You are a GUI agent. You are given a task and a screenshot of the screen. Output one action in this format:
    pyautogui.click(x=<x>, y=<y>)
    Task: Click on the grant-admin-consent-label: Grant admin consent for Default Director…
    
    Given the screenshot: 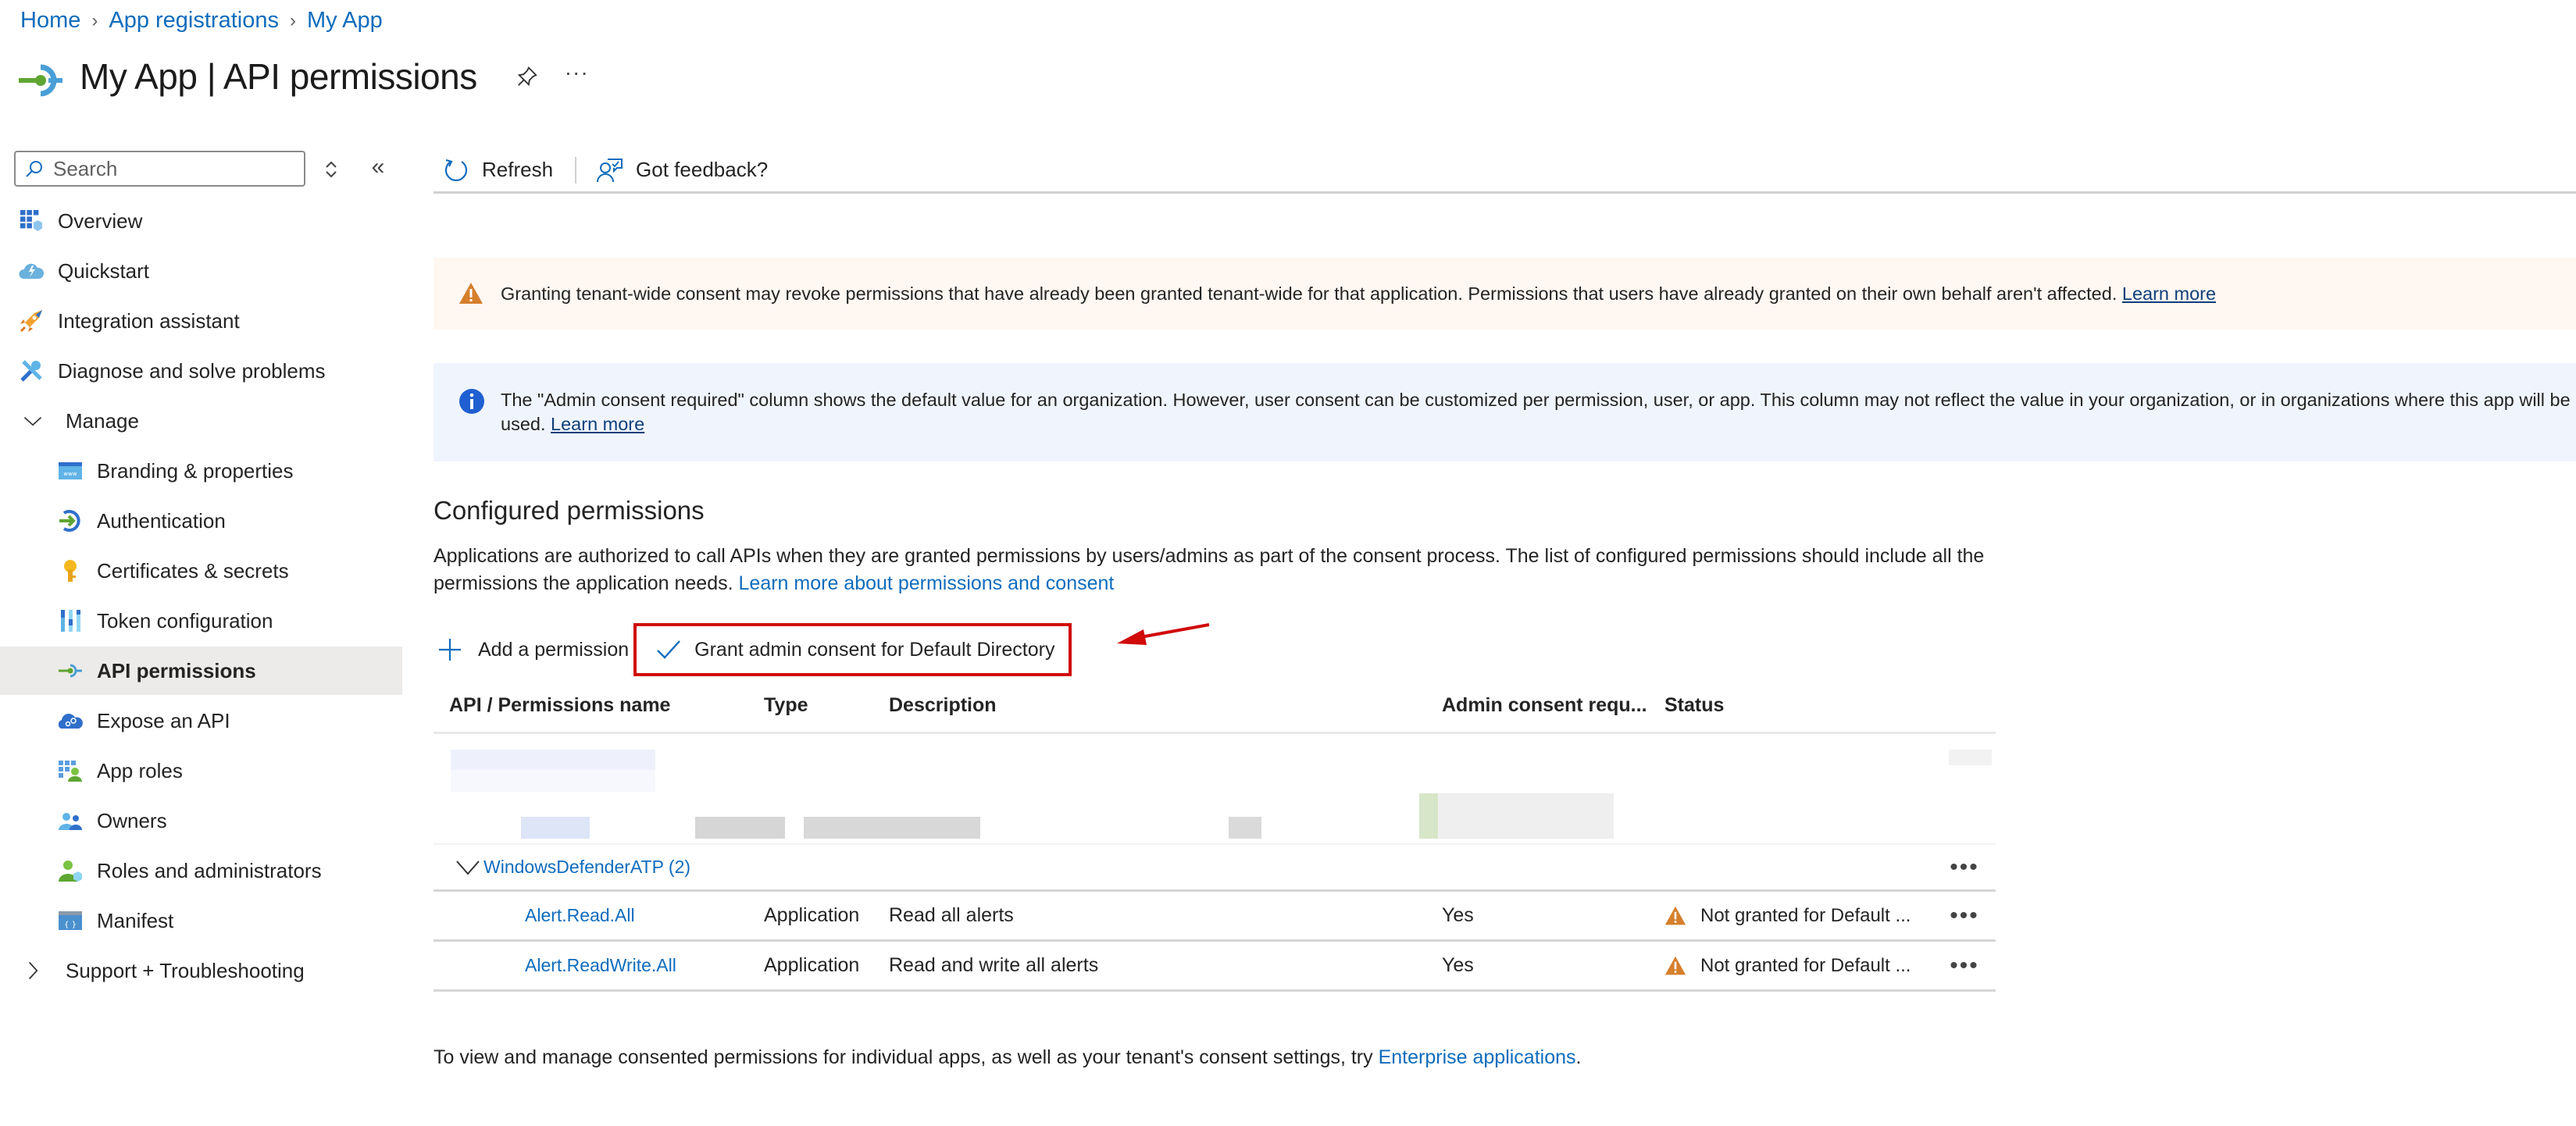 What is the action you would take?
    pyautogui.click(x=874, y=649)
    